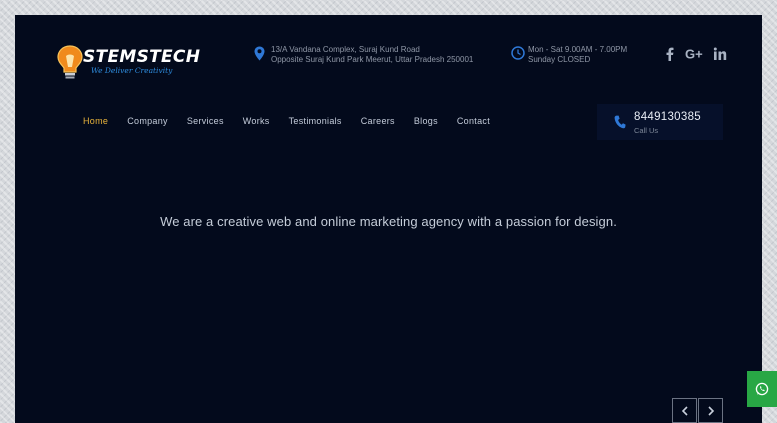 This screenshot has height=423, width=777. What do you see at coordinates (142, 57) in the screenshot?
I see `brand-name: STEMSTECH` at bounding box center [142, 57].